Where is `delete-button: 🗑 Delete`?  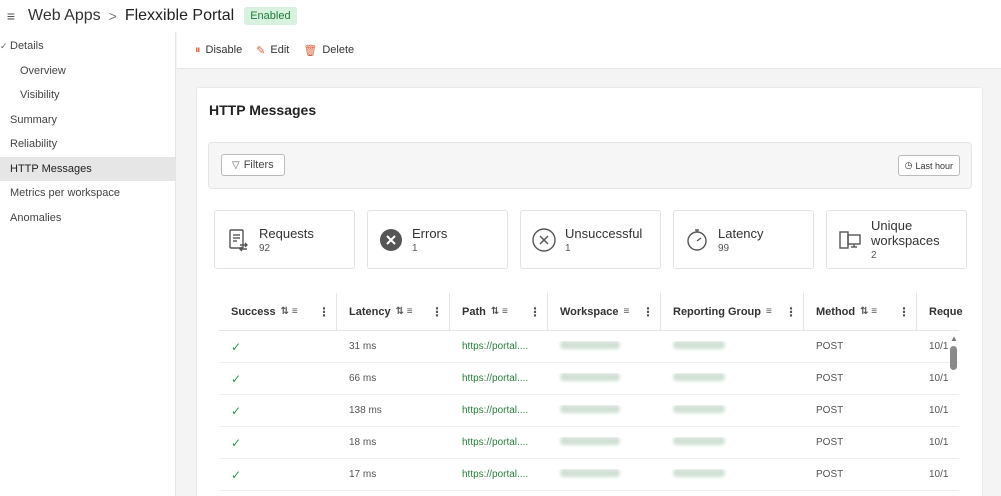 delete-button: 🗑 Delete is located at coordinates (328, 50).